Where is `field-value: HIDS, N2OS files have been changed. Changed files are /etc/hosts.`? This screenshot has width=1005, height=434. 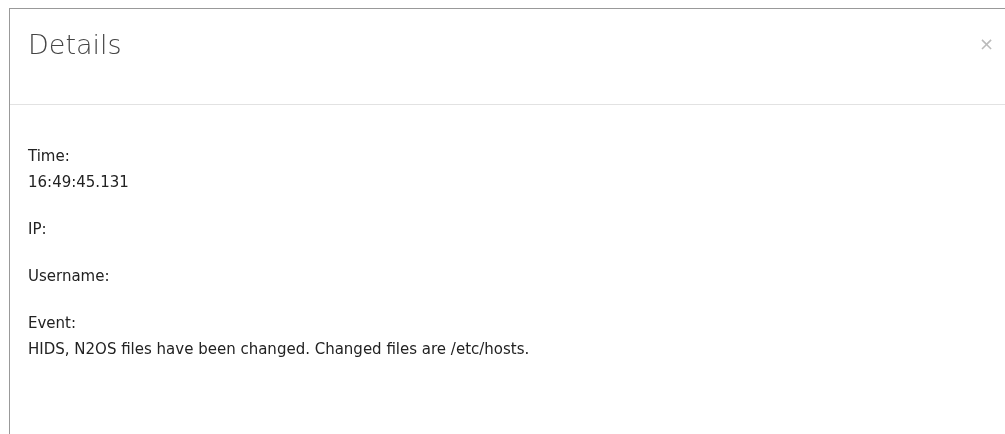 field-value: HIDS, N2OS files have been changed. Changed files are /etc/hosts. is located at coordinates (279, 349).